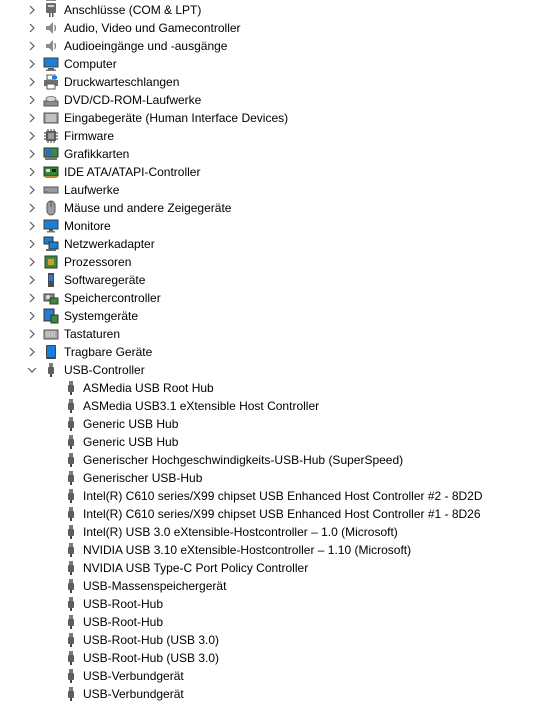  What do you see at coordinates (146, 46) in the screenshot?
I see `tree-category-label: Audioeingänge und -ausgänge` at bounding box center [146, 46].